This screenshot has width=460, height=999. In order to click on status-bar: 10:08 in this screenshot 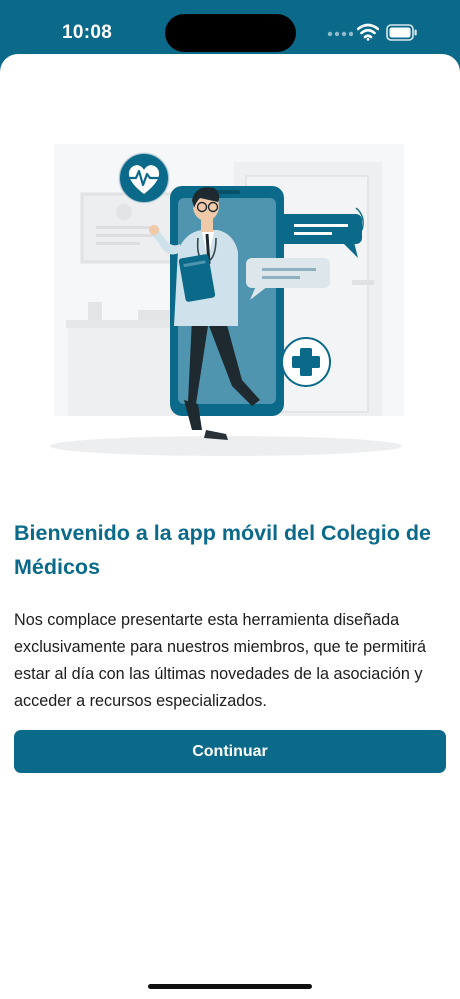, I will do `click(230, 31)`.